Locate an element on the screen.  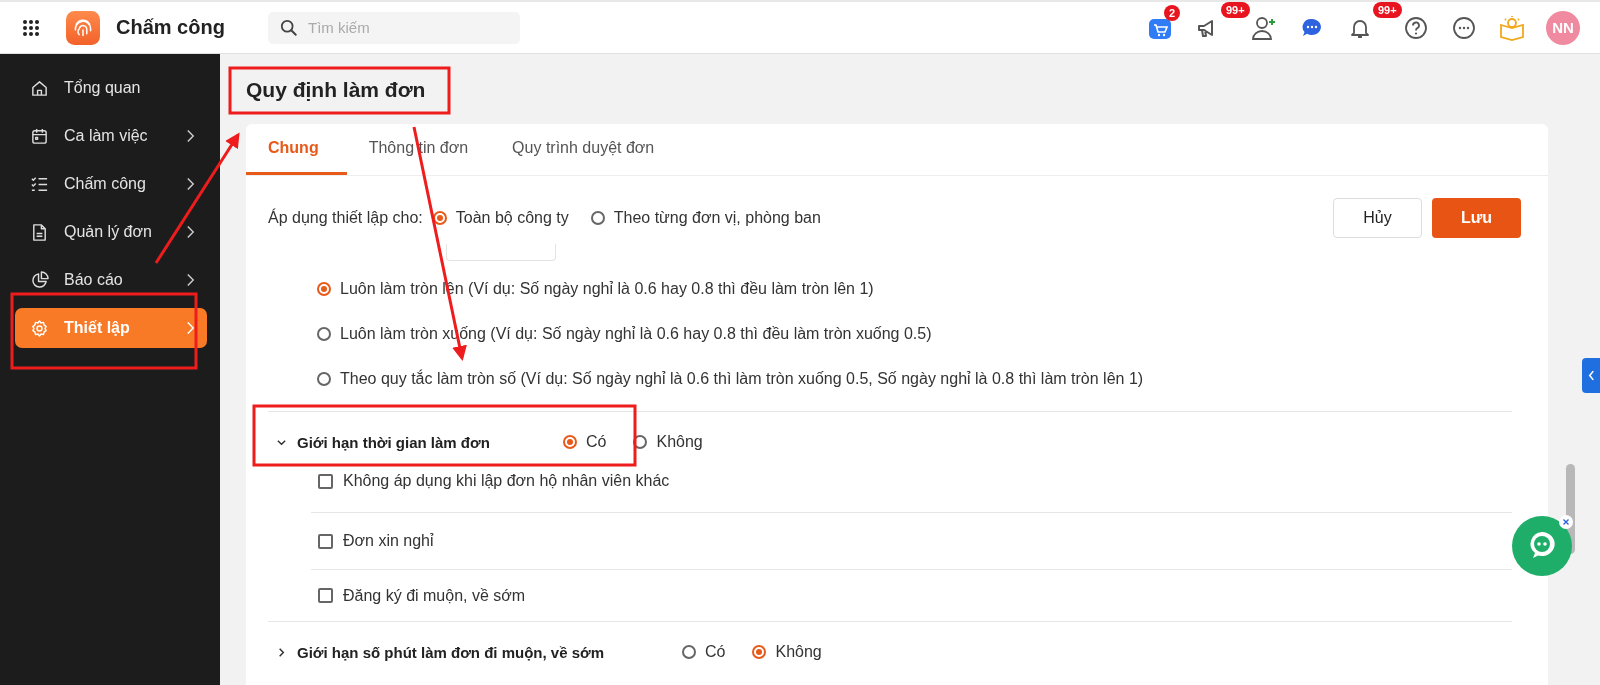
checkbox-option: Không áp dụng khi lập đơn hộ nhân viên khác is located at coordinates (494, 481).